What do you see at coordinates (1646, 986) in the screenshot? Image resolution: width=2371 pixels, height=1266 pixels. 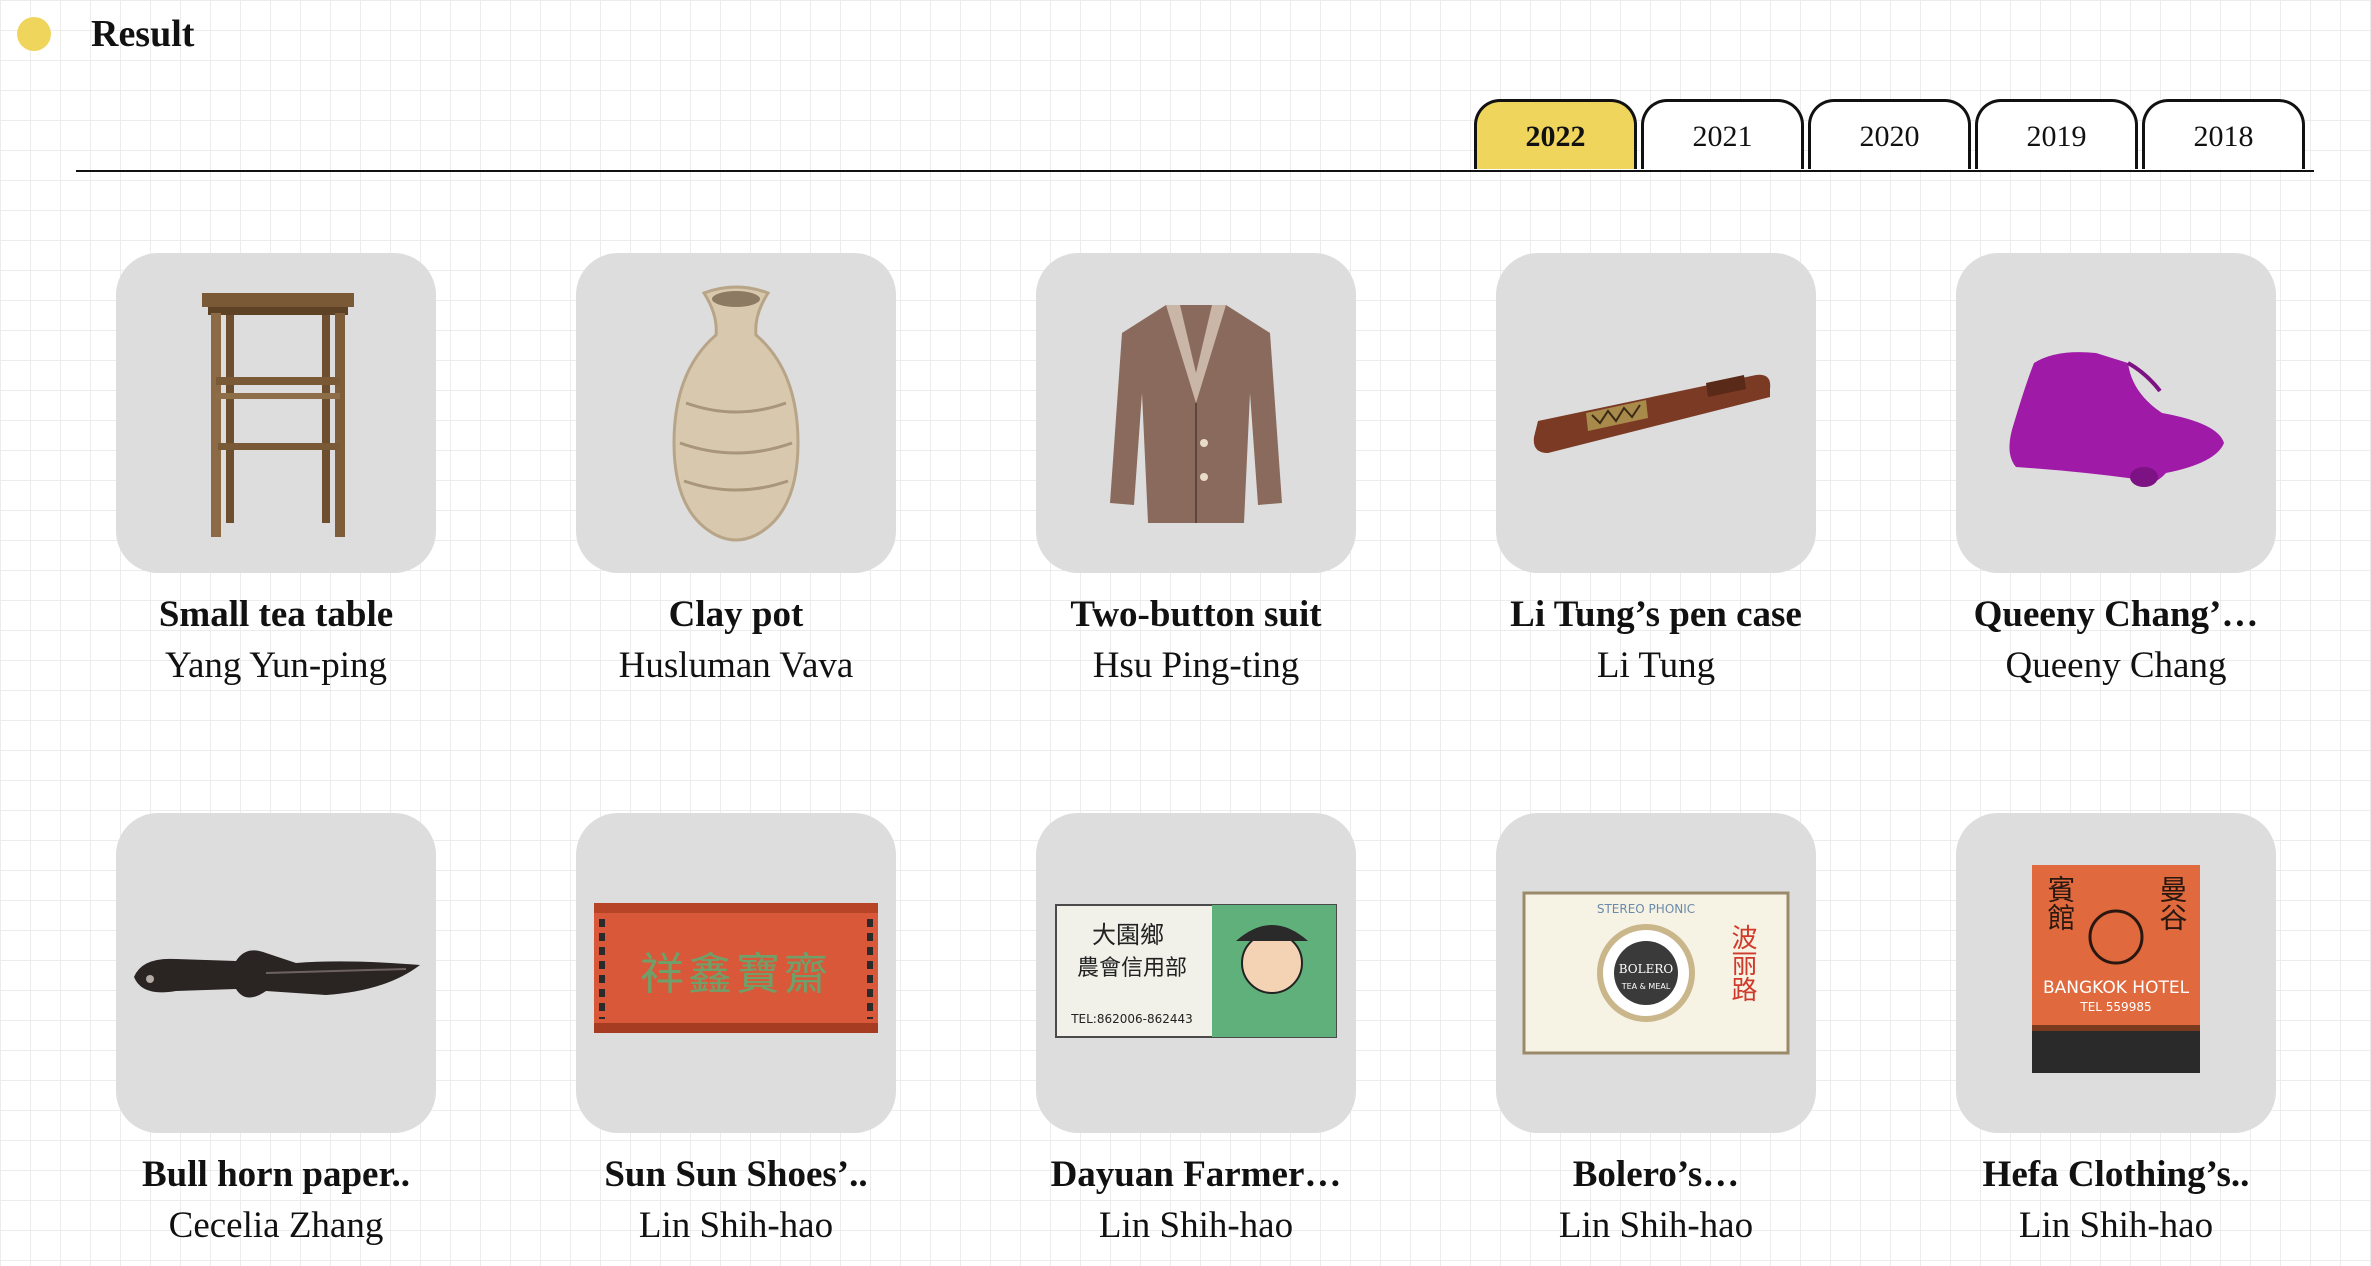 I see `matchbox-bolero-text-3: TEA & MEAL` at bounding box center [1646, 986].